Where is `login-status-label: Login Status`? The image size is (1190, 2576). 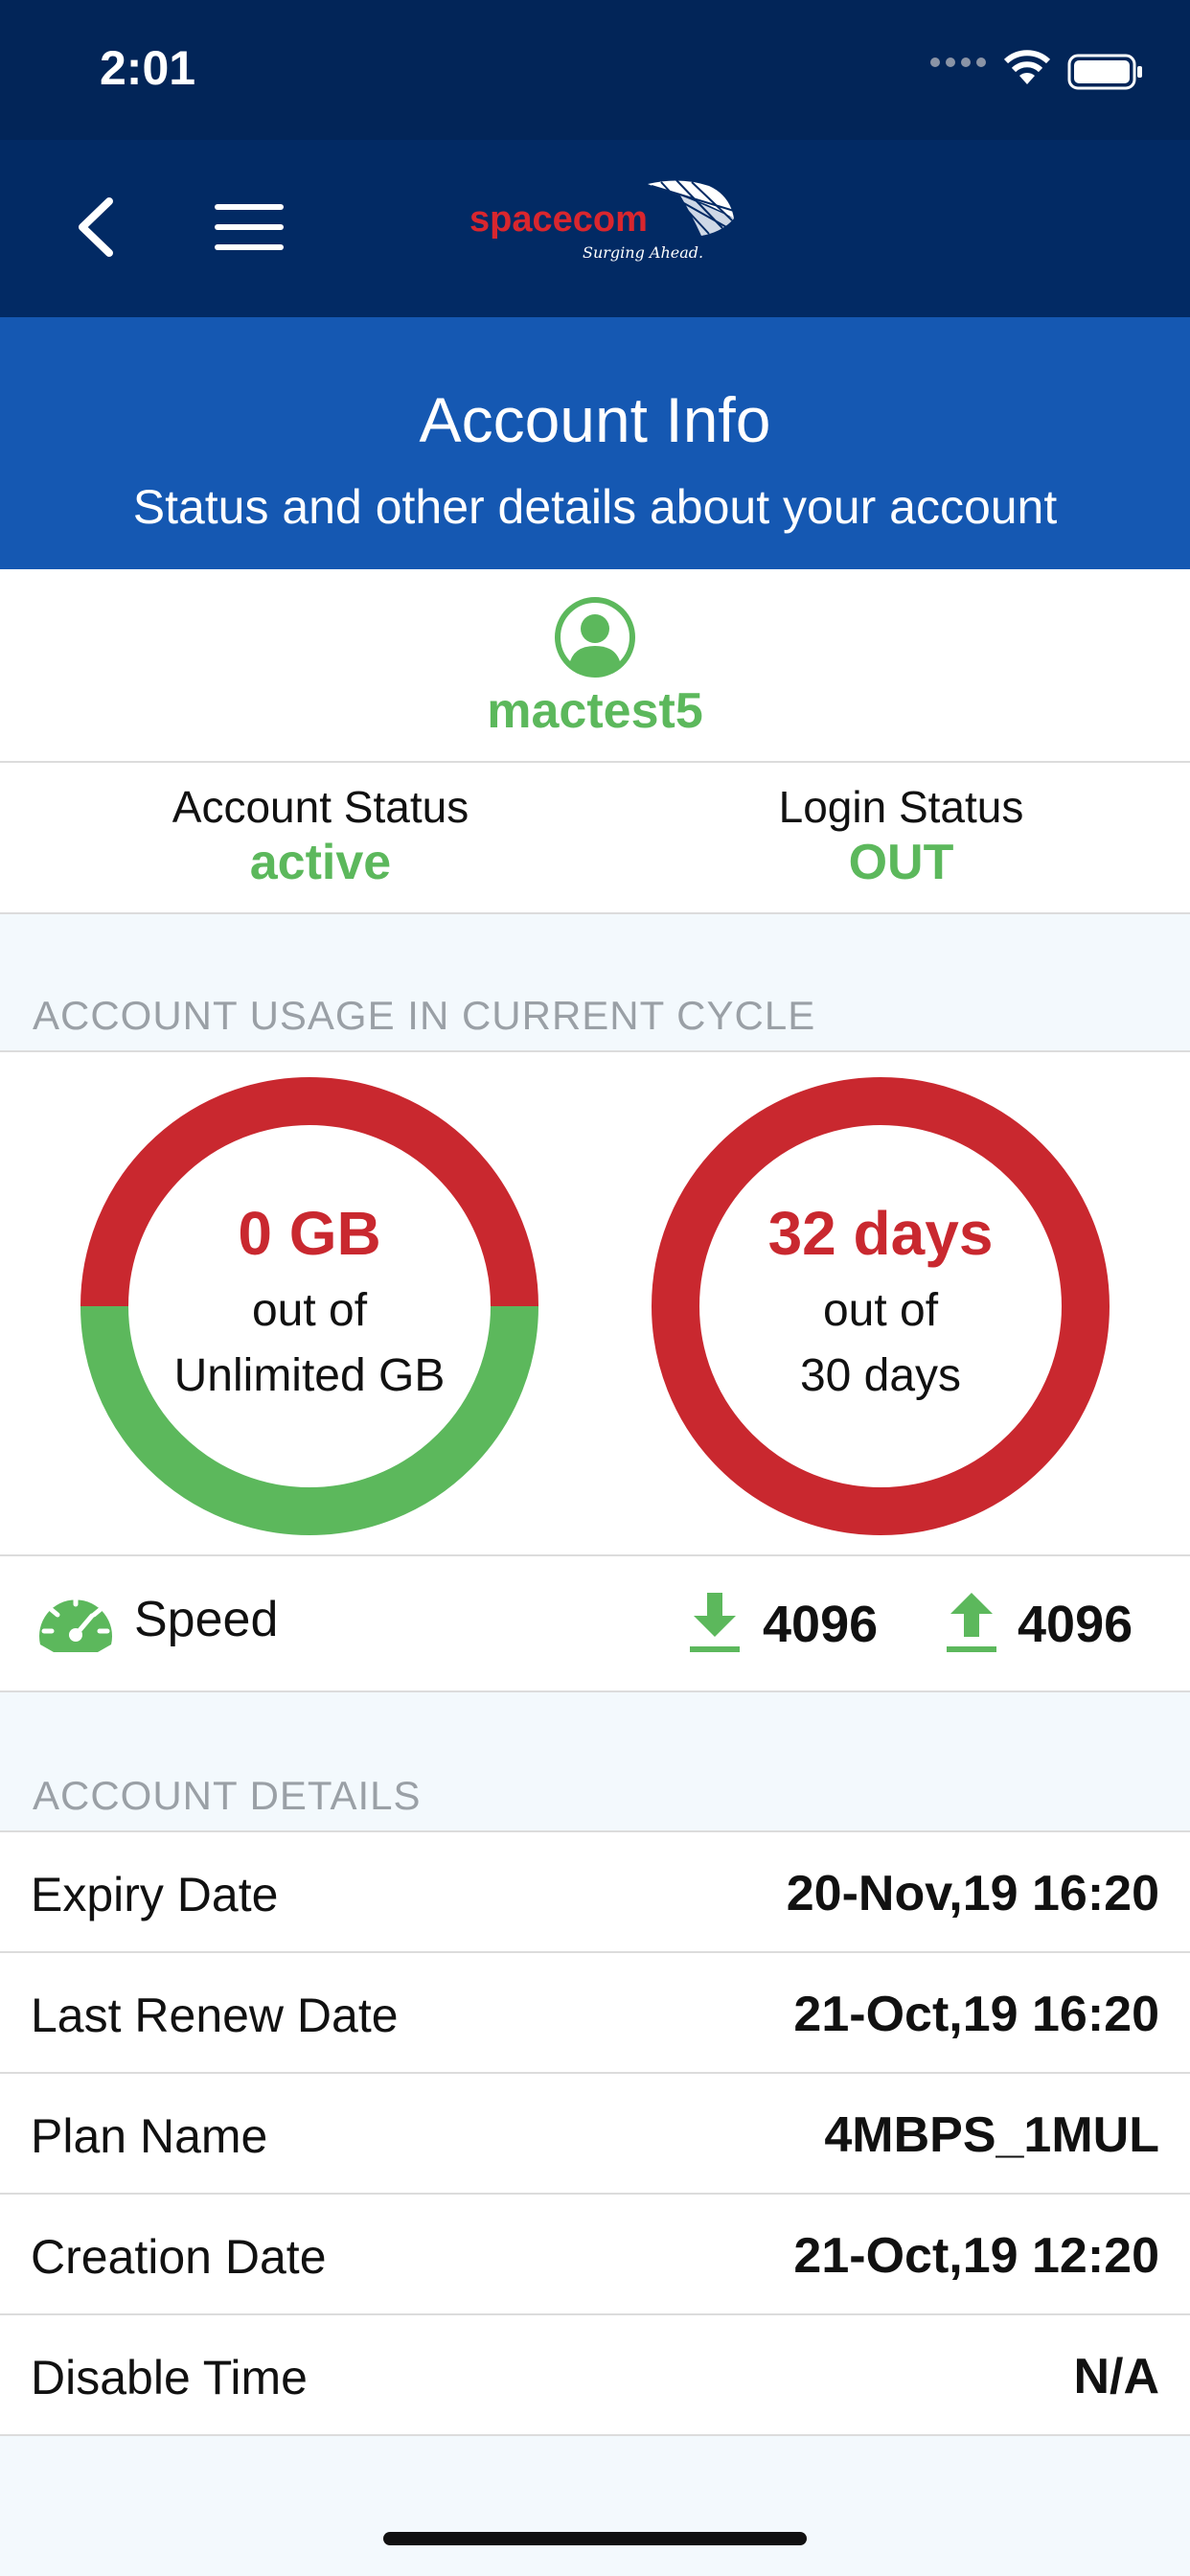 login-status-label: Login Status is located at coordinates (901, 807).